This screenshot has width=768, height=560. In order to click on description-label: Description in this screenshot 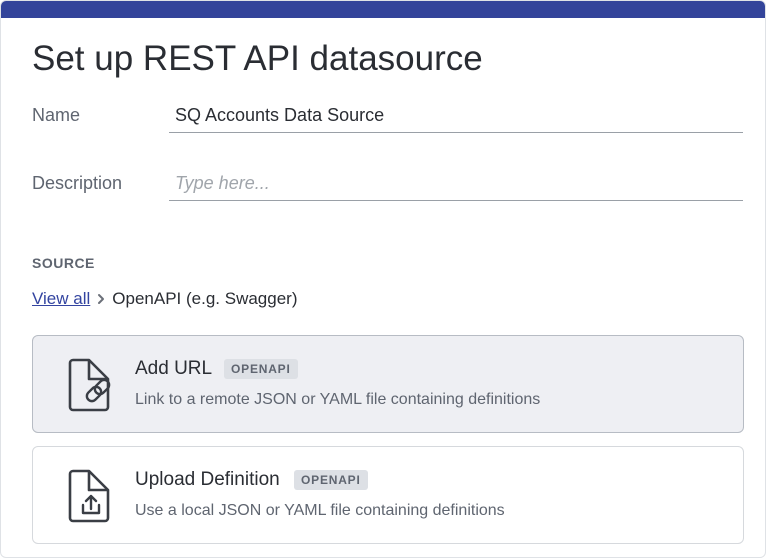, I will do `click(77, 183)`.